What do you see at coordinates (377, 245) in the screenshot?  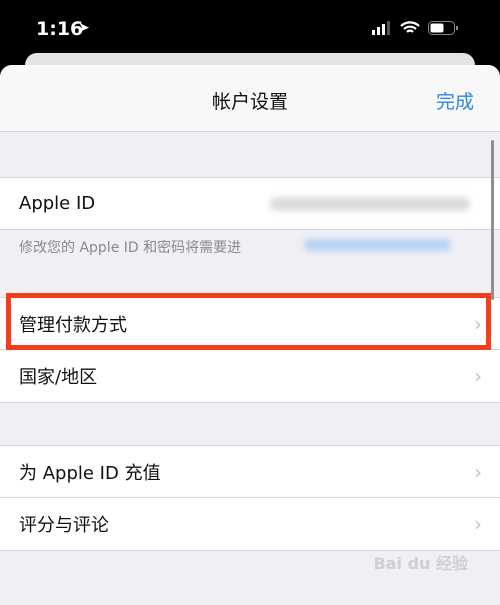 I see `footnote-link-blurred` at bounding box center [377, 245].